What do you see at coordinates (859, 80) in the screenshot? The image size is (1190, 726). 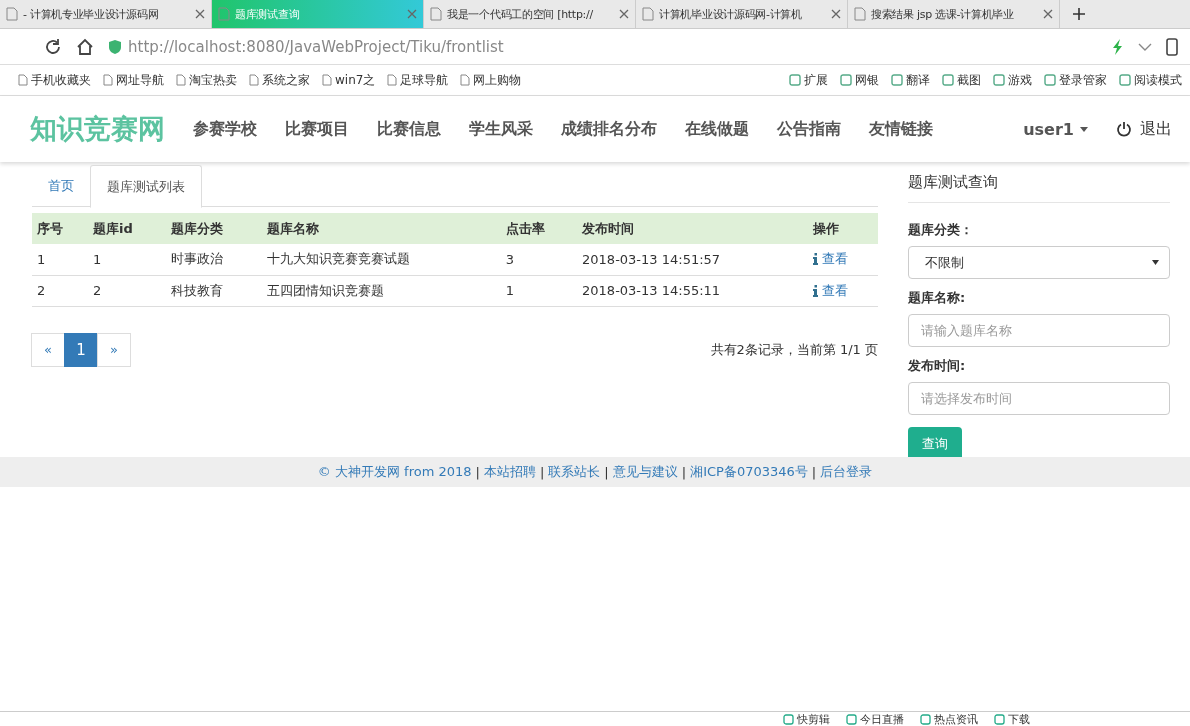 I see `toolbar-button: 网银` at bounding box center [859, 80].